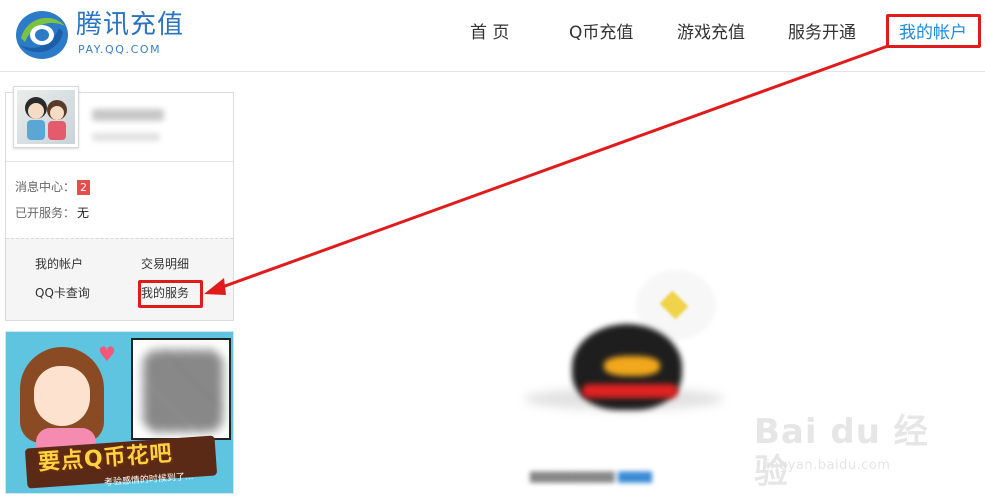 This screenshot has width=985, height=502. I want to click on nav-qcoin-recharge: Q币充值, so click(601, 33).